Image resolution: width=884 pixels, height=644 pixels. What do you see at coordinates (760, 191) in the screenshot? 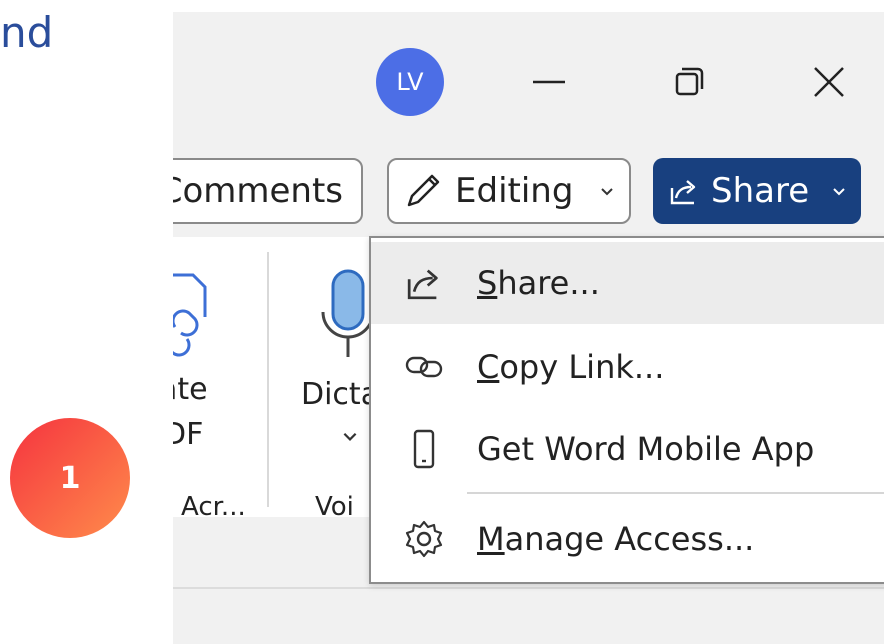
I see `share-label: Share` at bounding box center [760, 191].